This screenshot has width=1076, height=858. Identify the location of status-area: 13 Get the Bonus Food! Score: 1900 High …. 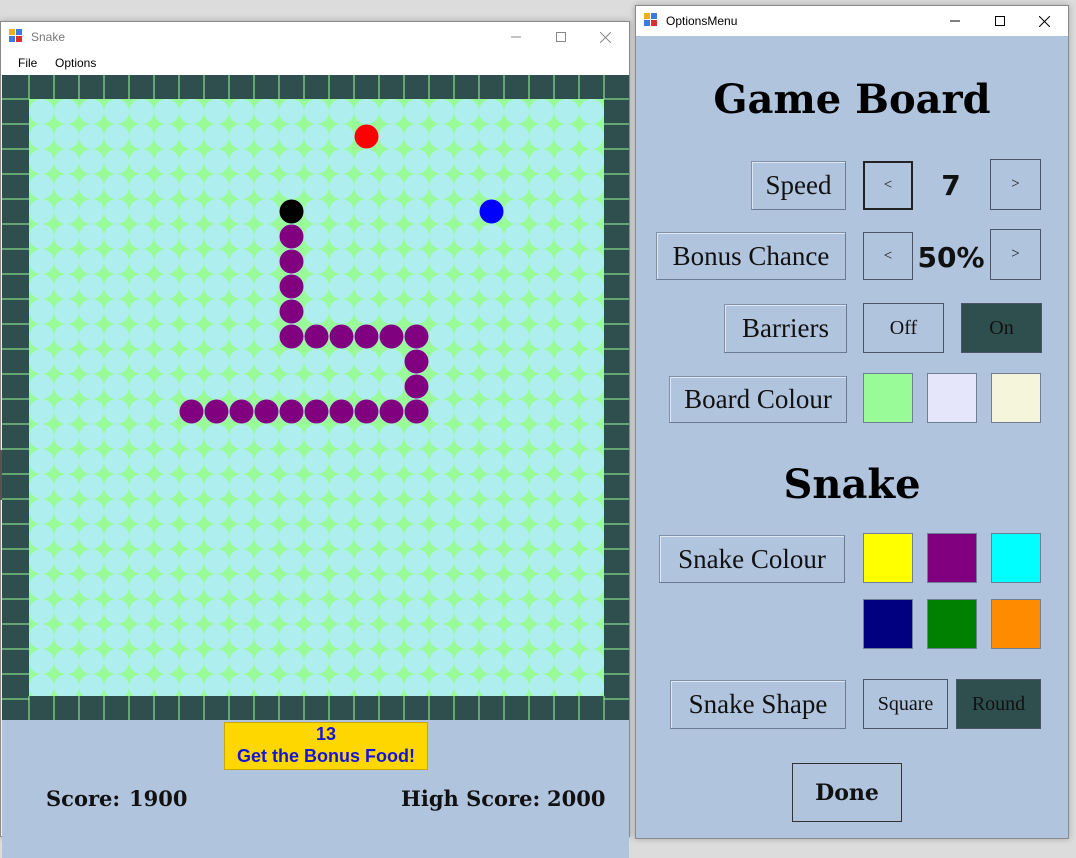
(315, 789).